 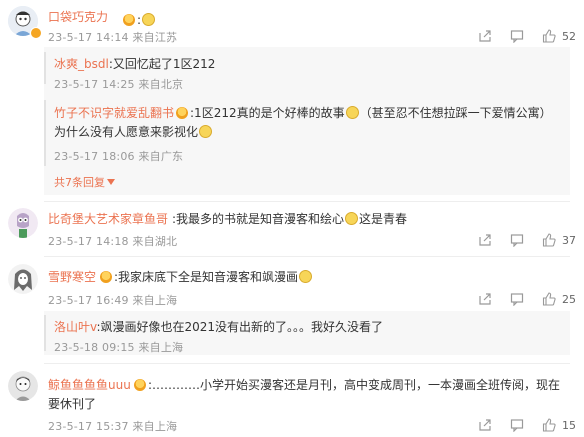 I want to click on comment-username: 口袋巧克力, so click(x=78, y=16).